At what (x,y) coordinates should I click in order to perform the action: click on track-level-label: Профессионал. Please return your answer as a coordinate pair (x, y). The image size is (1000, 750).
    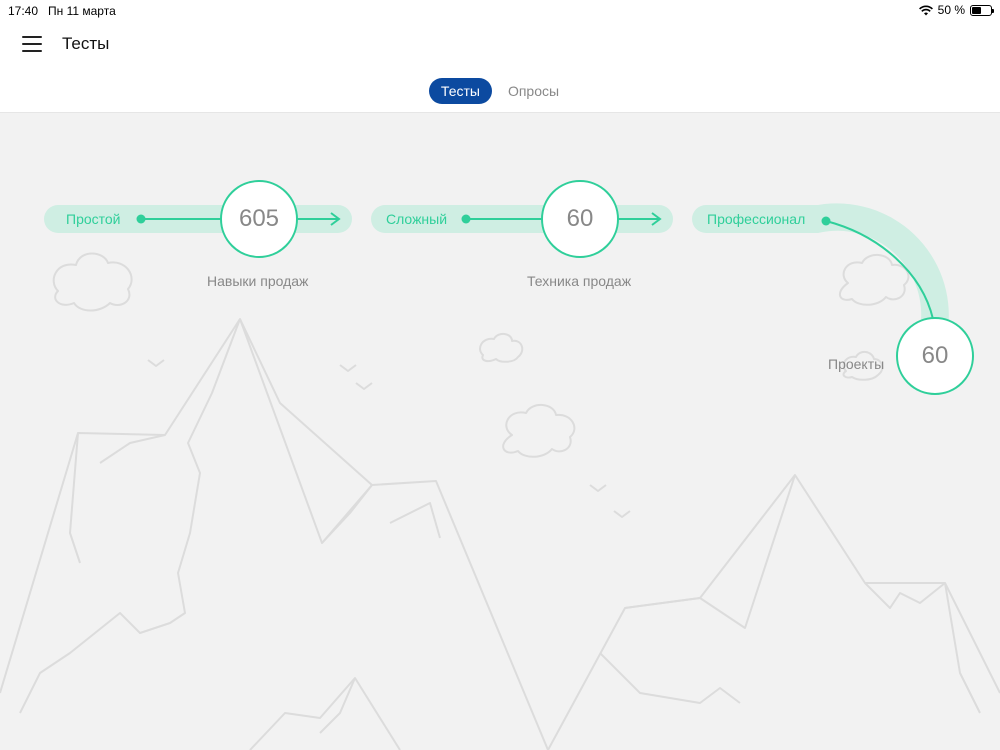
    Looking at the image, I should click on (756, 219).